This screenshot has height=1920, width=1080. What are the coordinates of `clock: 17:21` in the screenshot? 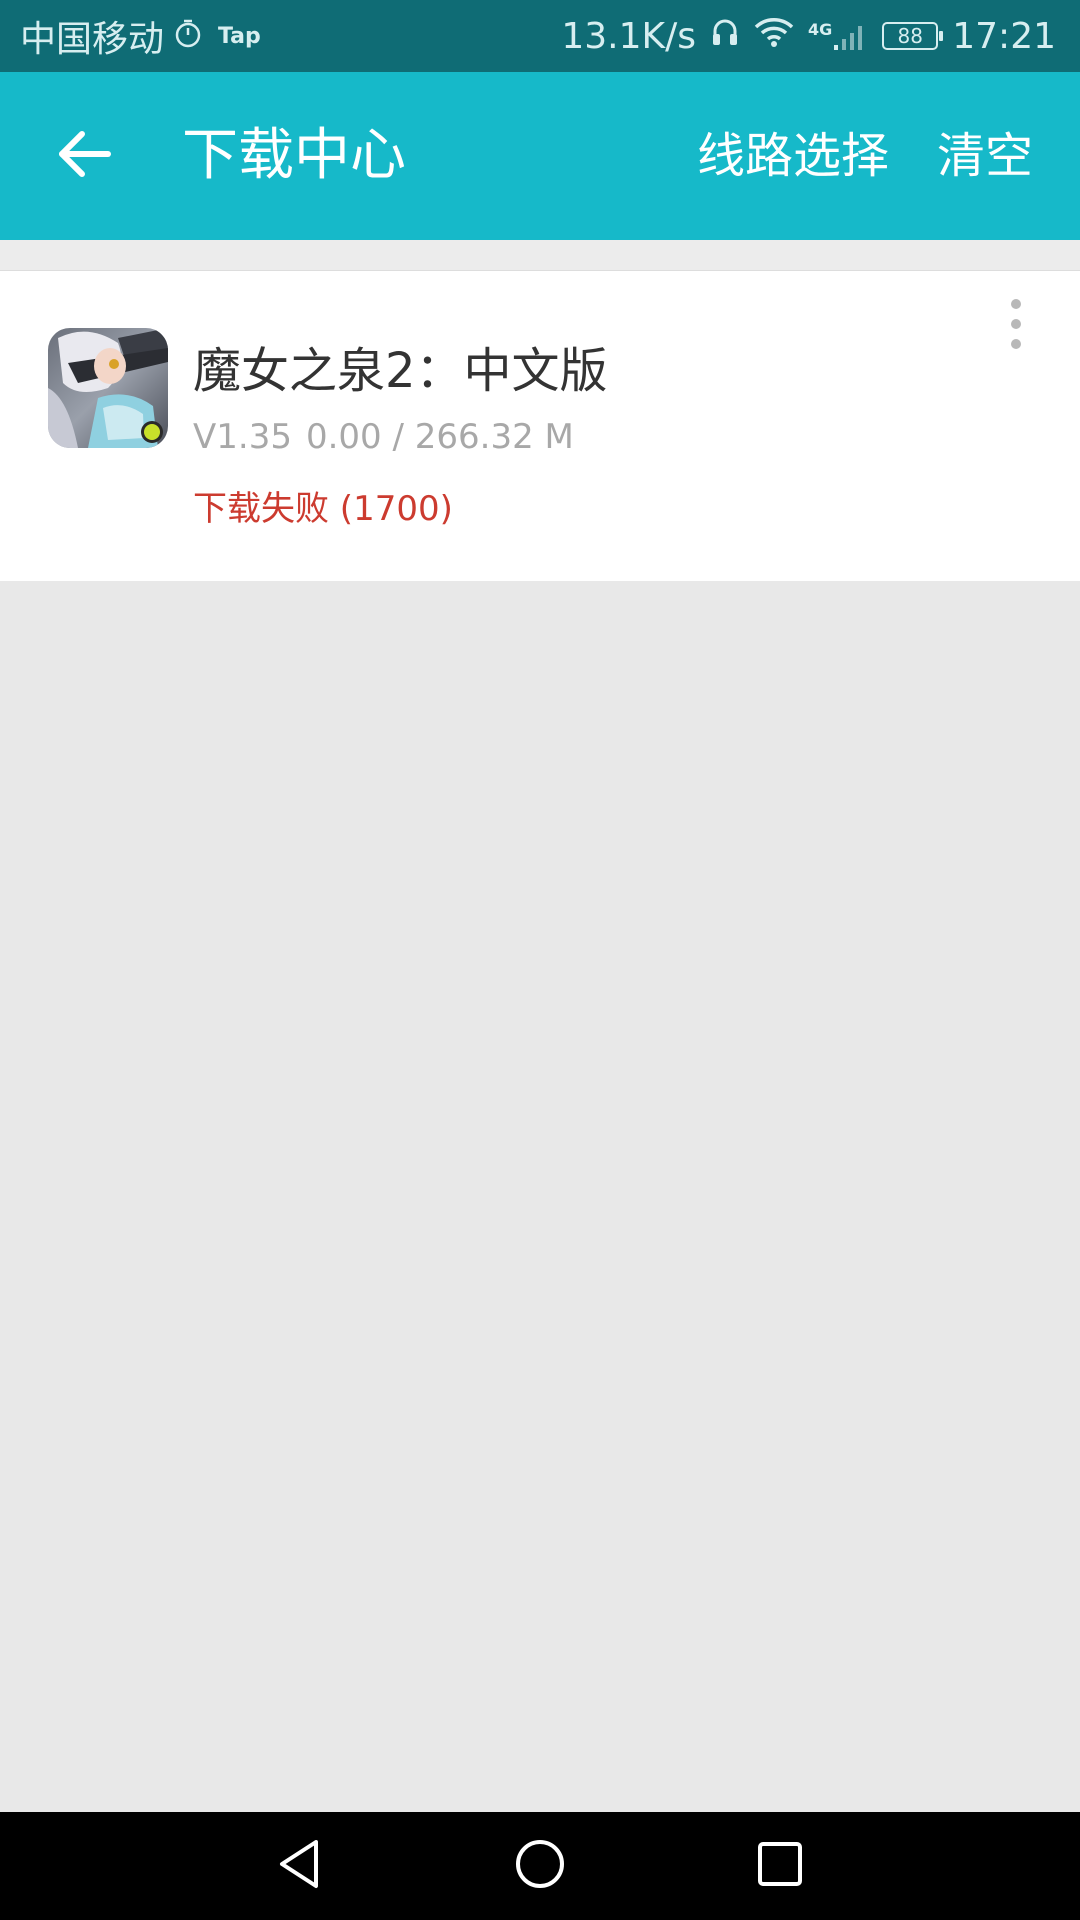 It's located at (1004, 36).